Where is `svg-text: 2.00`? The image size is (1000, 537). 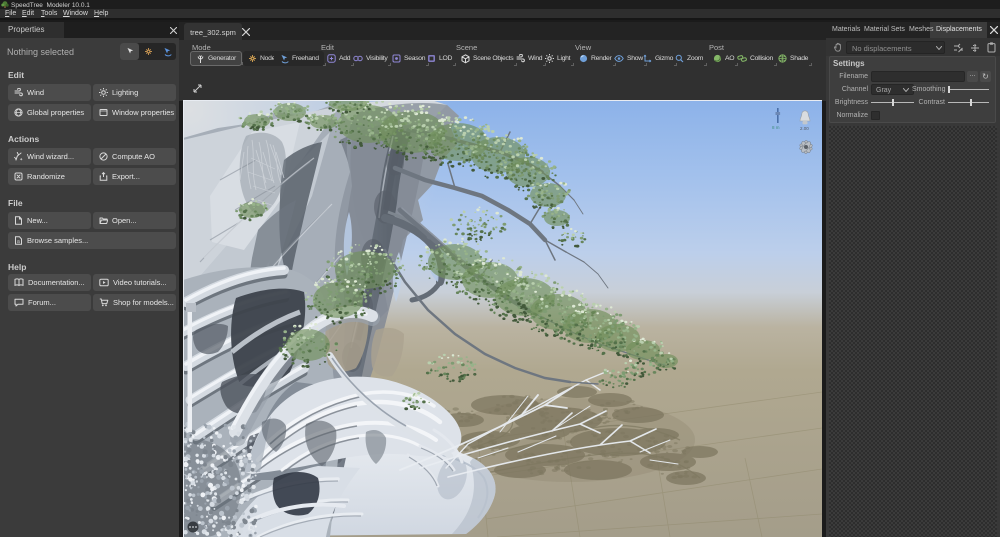 svg-text: 2.00 is located at coordinates (804, 128).